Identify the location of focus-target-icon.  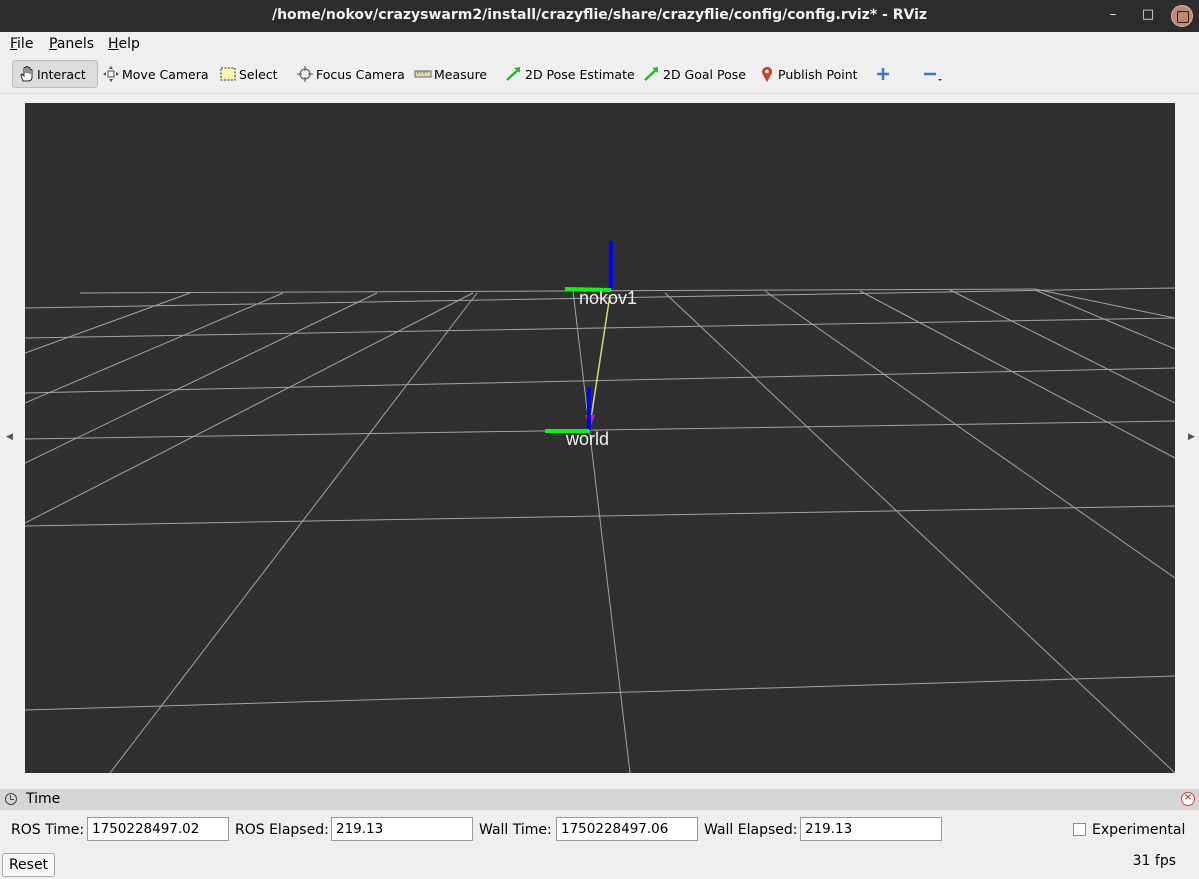
(305, 74).